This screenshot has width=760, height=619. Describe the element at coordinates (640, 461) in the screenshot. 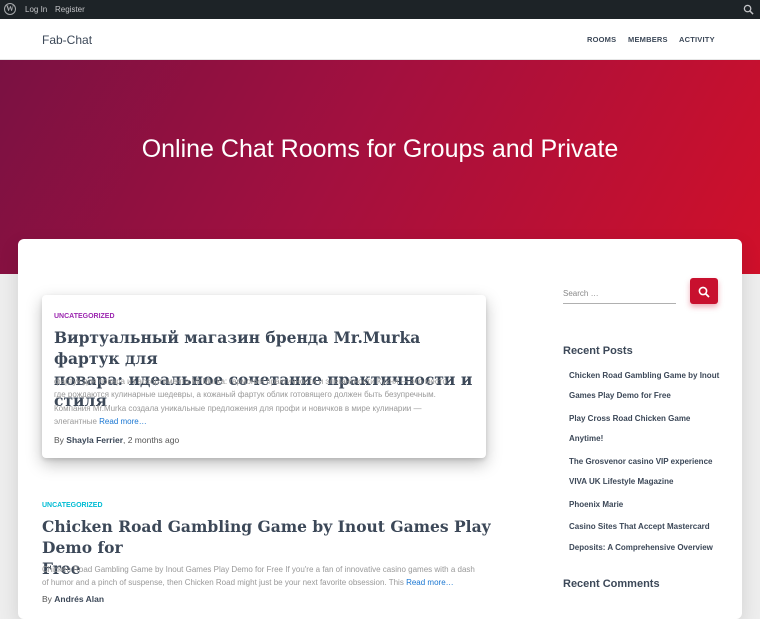

I see `recent-post-link: The Grosvenor casino VIP experience` at that location.